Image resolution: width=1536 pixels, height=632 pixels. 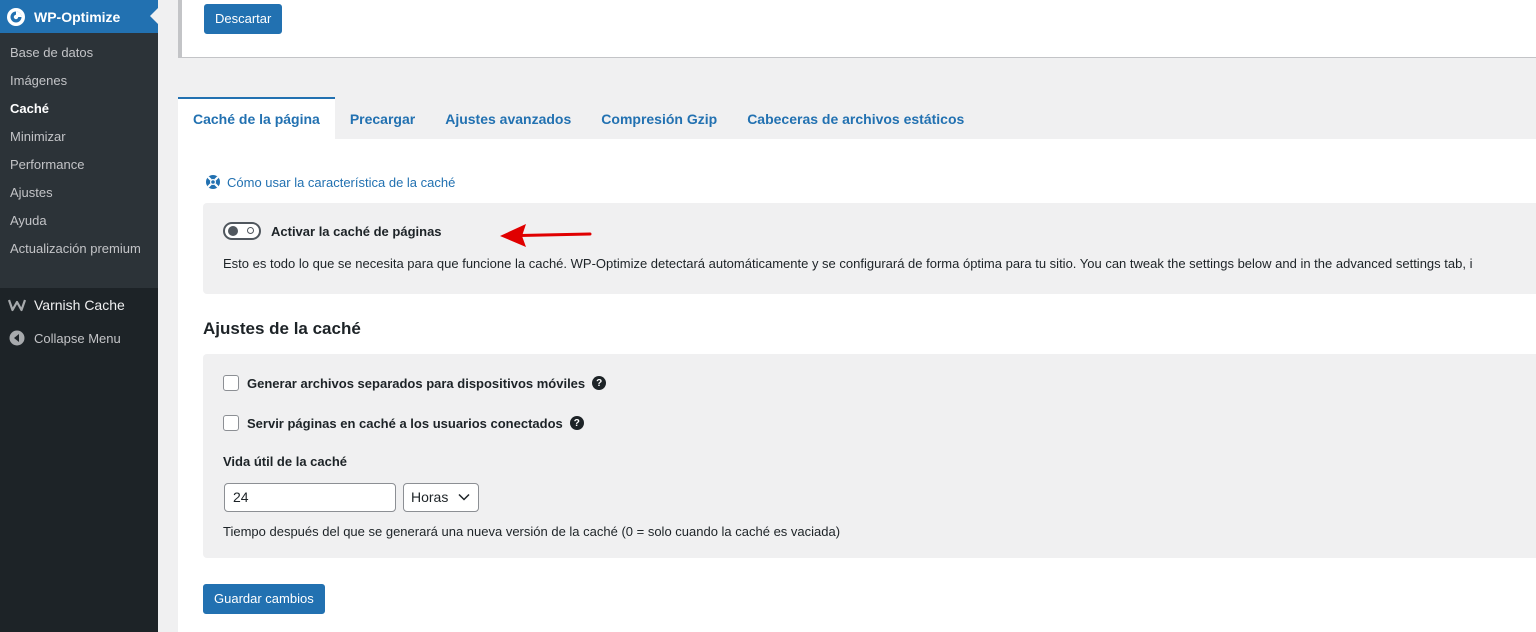 I want to click on enable-page-cache-toggle, so click(x=242, y=231).